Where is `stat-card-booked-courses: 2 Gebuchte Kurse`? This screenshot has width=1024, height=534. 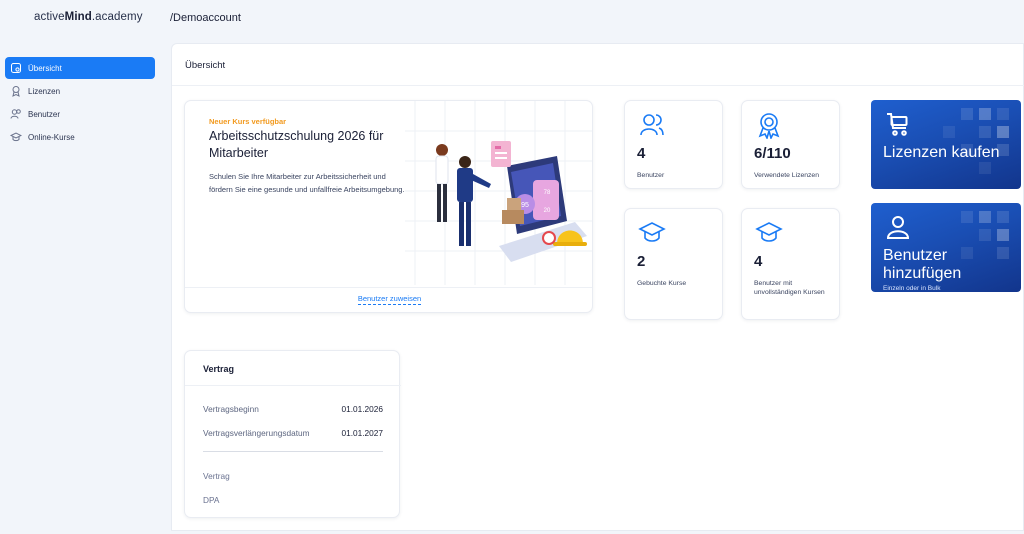
stat-card-booked-courses: 2 Gebuchte Kurse is located at coordinates (673, 264).